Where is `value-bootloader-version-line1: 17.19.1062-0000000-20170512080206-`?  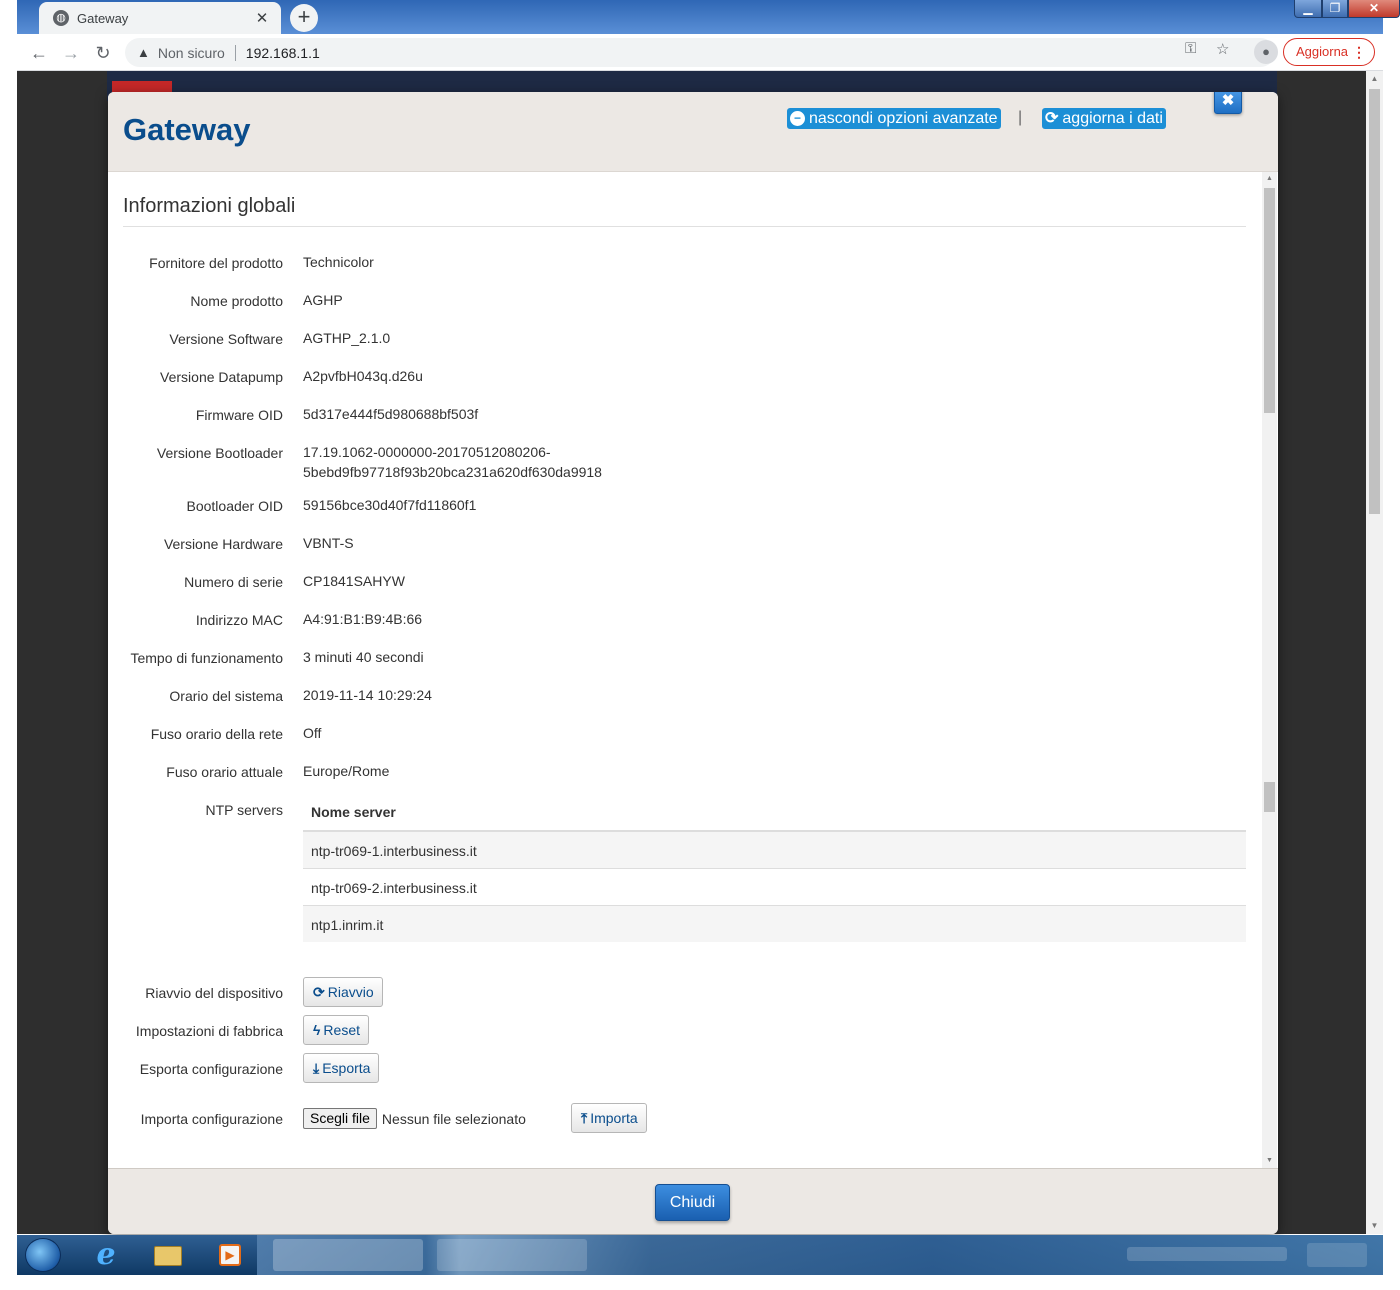
value-bootloader-version-line1: 17.19.1062-0000000-20170512080206- is located at coordinates (427, 452).